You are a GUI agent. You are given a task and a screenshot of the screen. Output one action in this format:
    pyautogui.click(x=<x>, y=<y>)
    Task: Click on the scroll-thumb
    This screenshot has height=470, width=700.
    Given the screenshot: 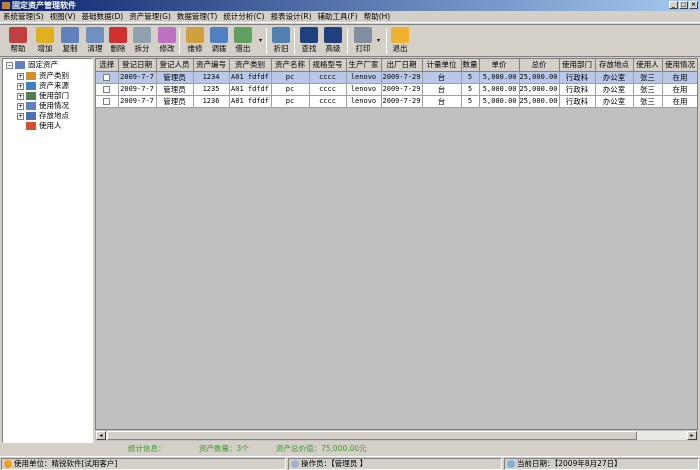 What is the action you would take?
    pyautogui.click(x=372, y=435)
    